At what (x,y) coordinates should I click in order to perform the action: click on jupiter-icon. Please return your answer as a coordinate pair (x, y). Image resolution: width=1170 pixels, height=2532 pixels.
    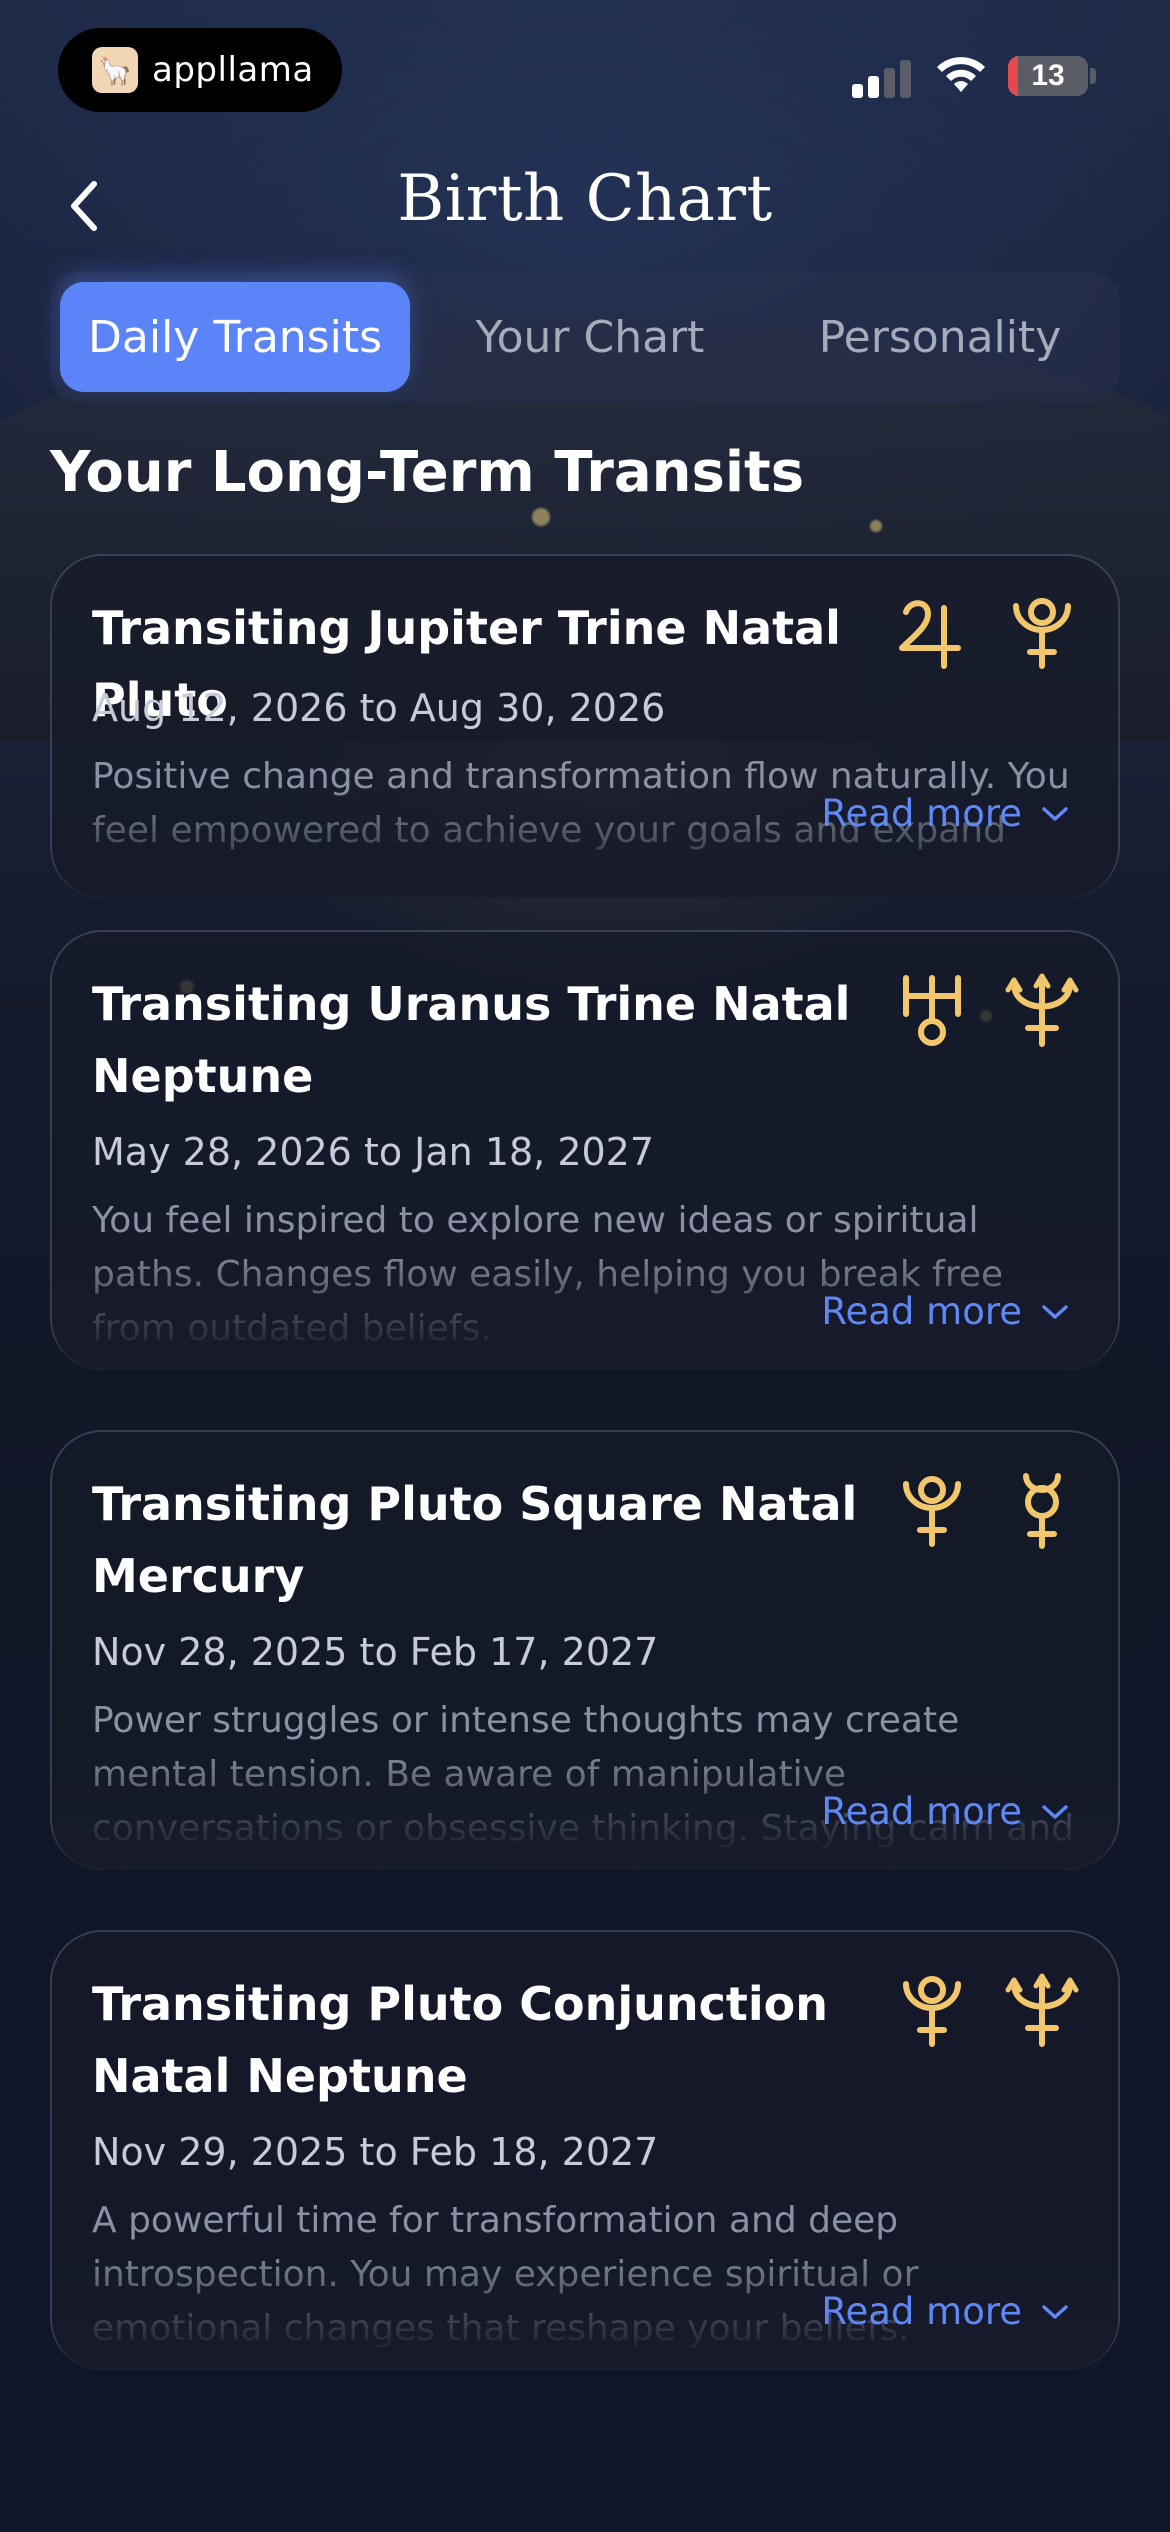
    Looking at the image, I should click on (930, 634).